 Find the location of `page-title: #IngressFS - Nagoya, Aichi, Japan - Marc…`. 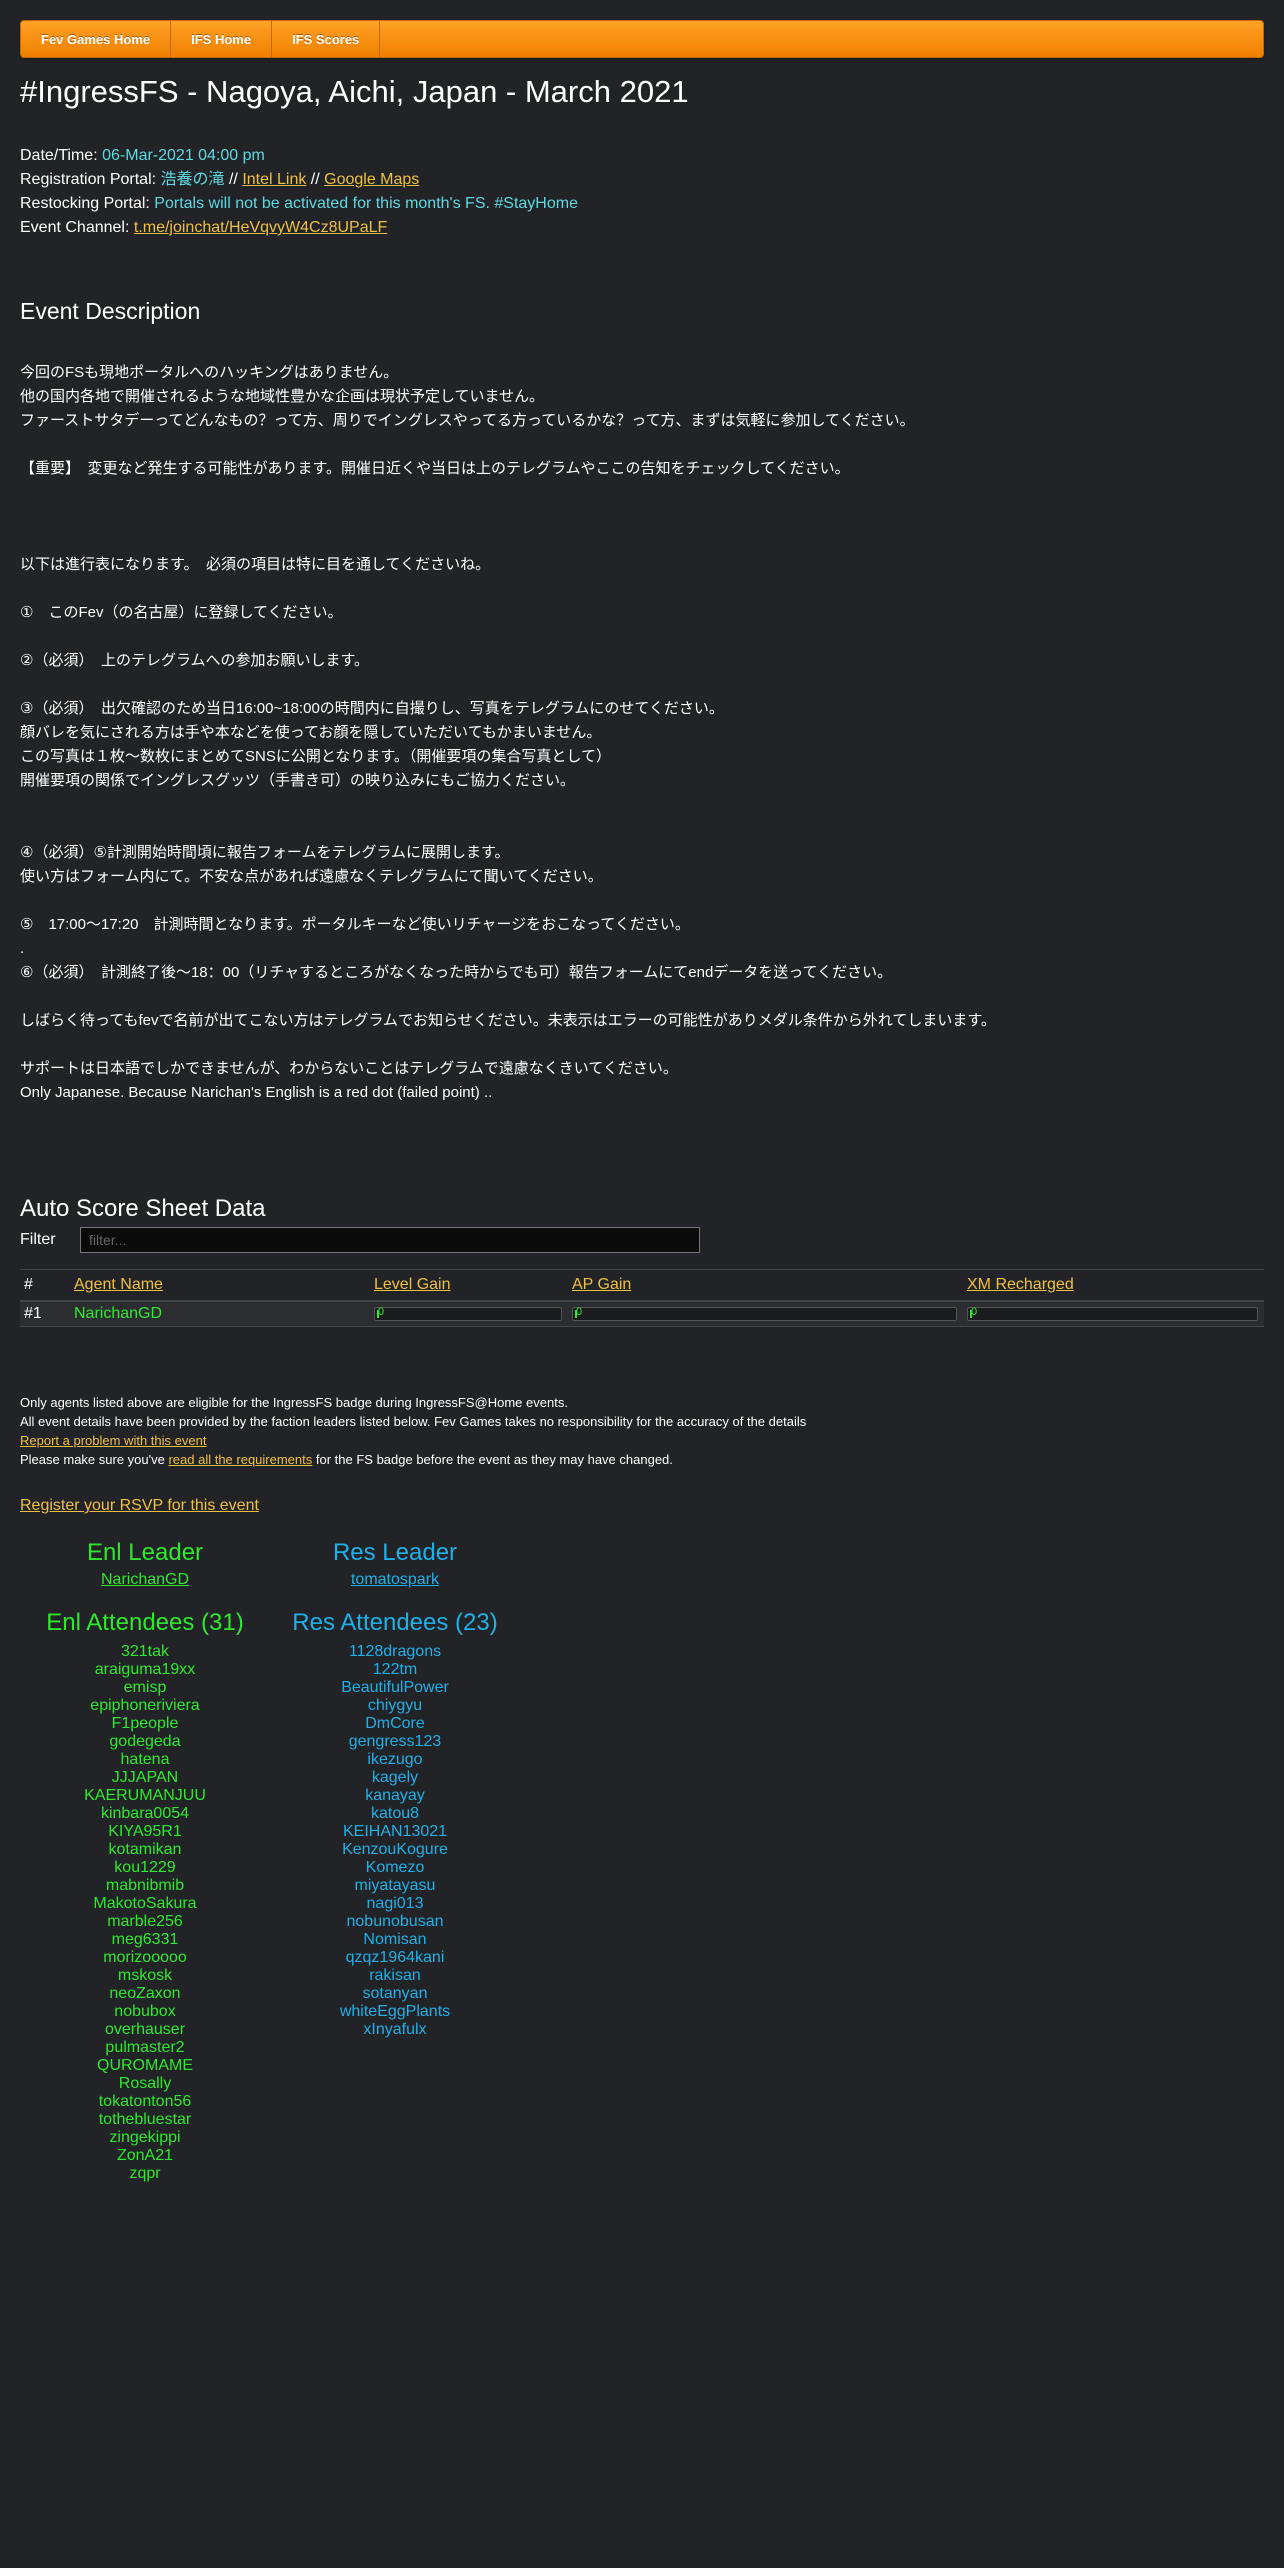

page-title: #IngressFS - Nagoya, Aichi, Japan - Marc… is located at coordinates (354, 91).